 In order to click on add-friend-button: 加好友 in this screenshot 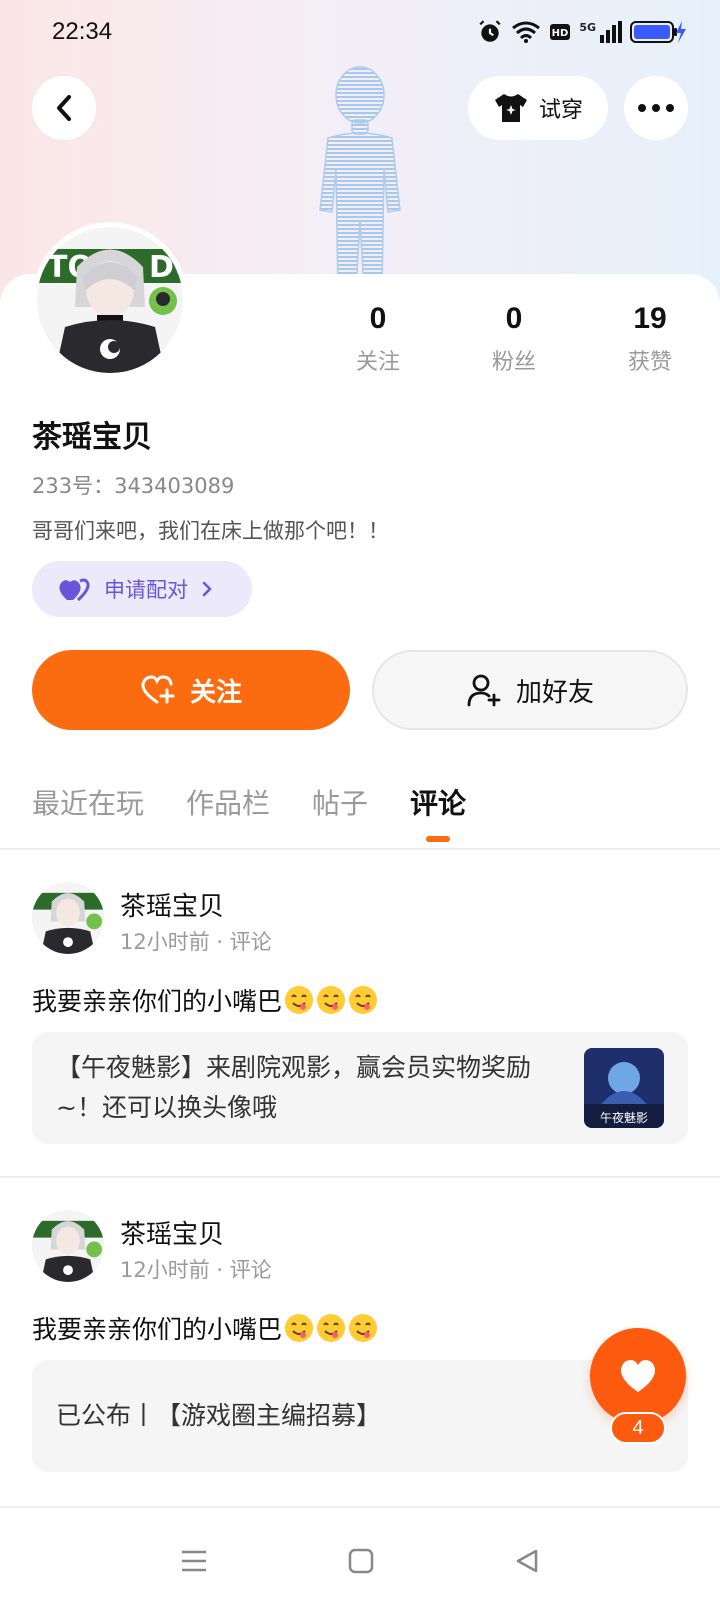, I will do `click(530, 690)`.